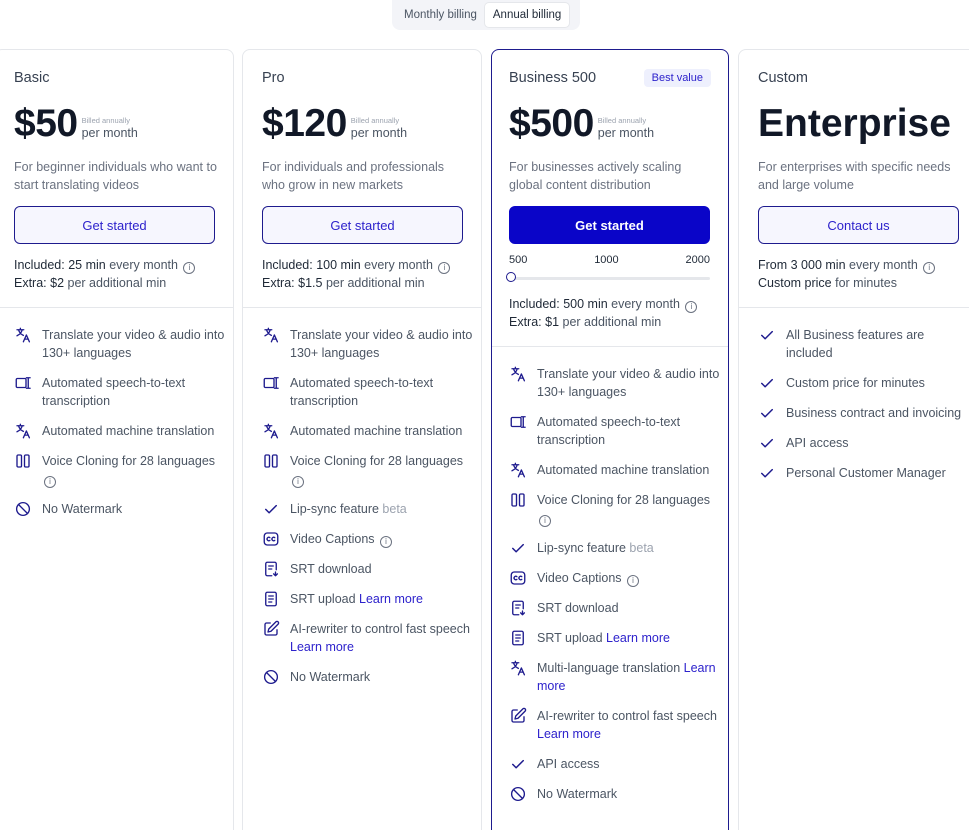  What do you see at coordinates (606, 260) in the screenshot?
I see `slider-label: 1000` at bounding box center [606, 260].